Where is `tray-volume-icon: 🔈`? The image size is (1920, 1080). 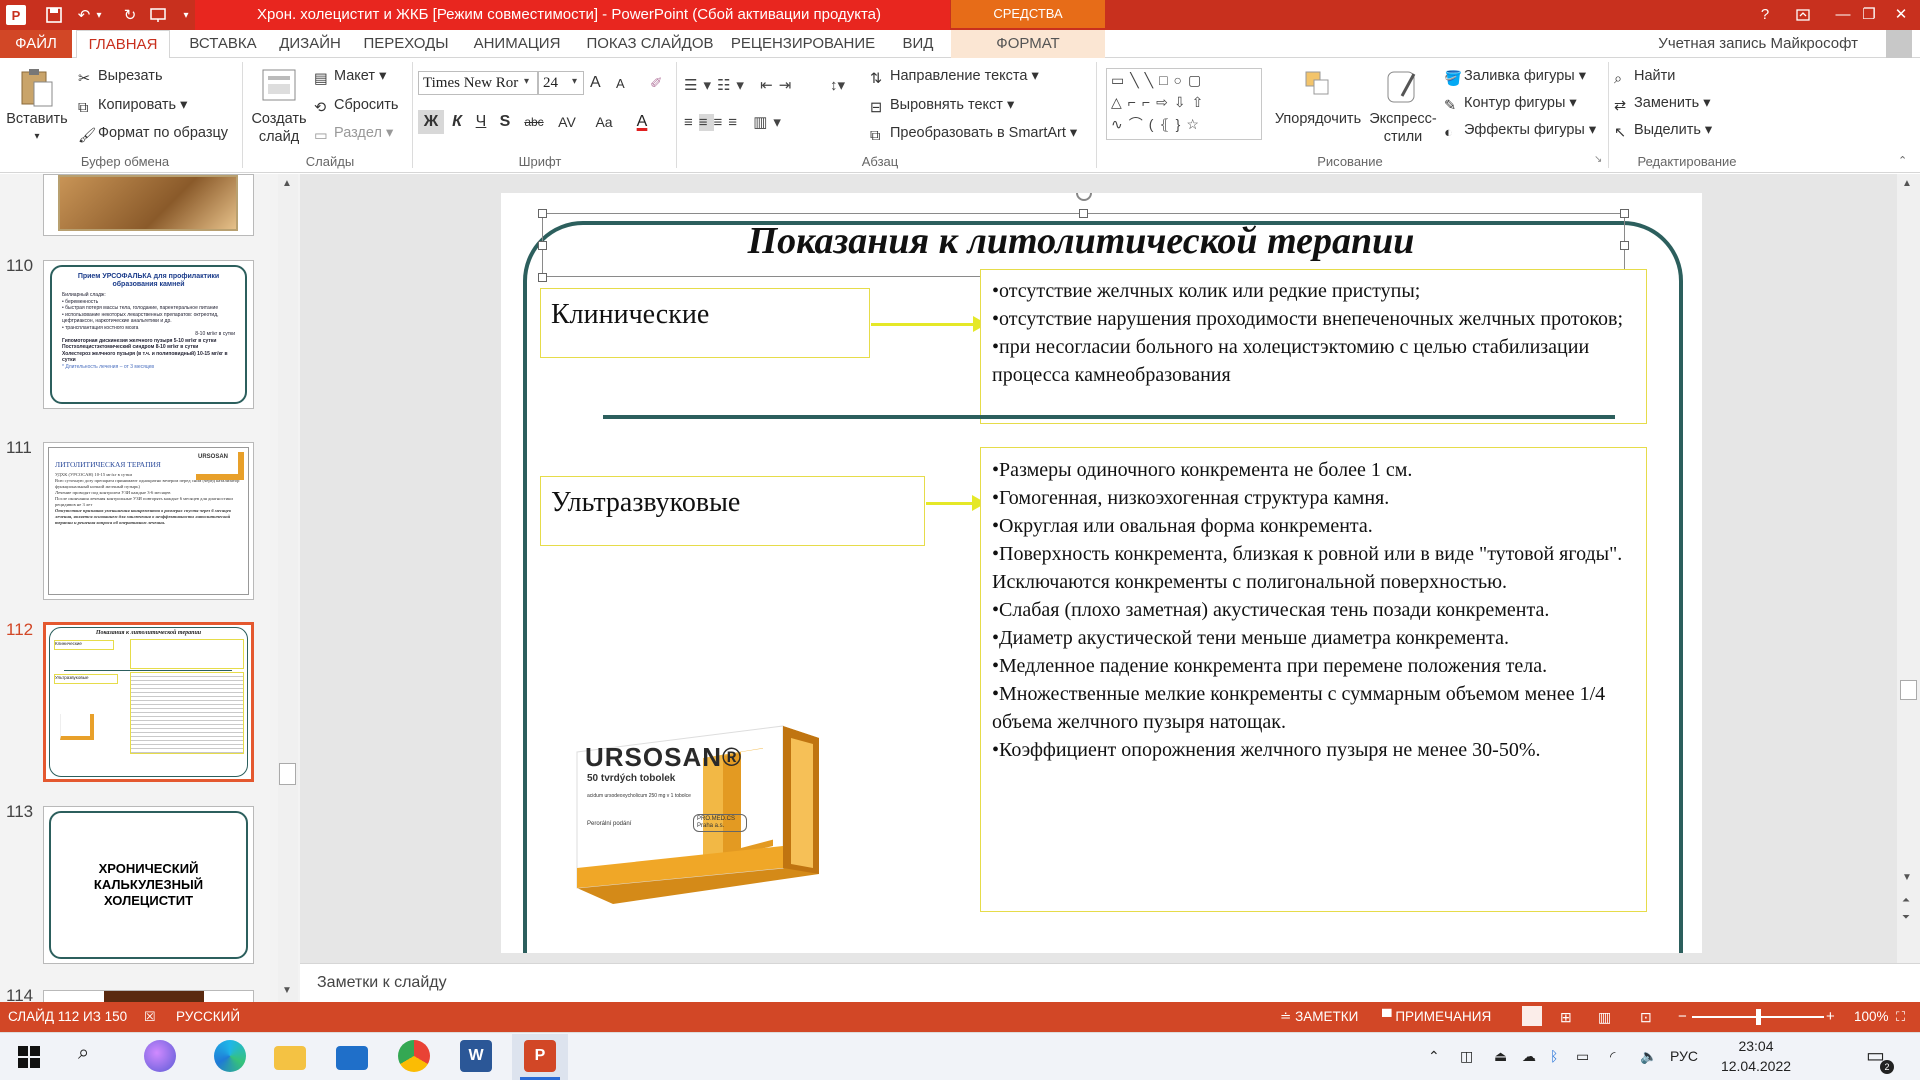 tray-volume-icon: 🔈 is located at coordinates (1648, 1056).